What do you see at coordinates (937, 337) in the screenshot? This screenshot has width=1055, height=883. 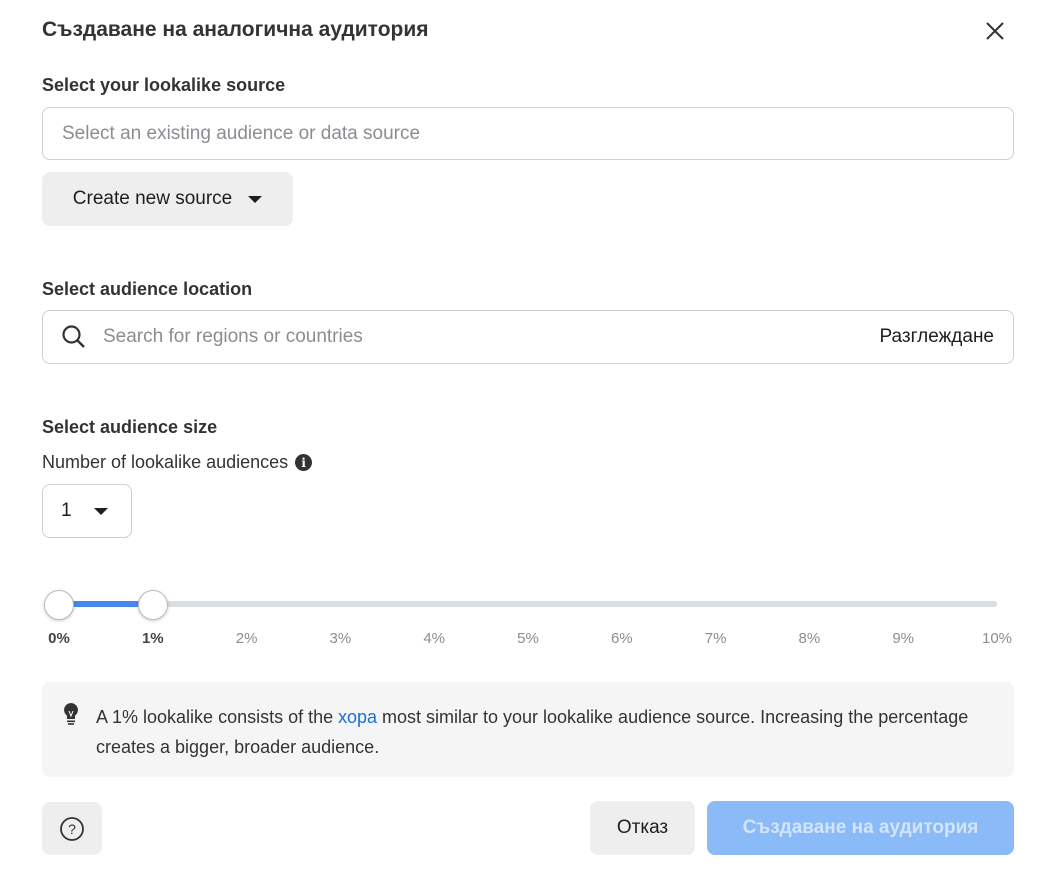 I see `browse-link: Разглеждане` at bounding box center [937, 337].